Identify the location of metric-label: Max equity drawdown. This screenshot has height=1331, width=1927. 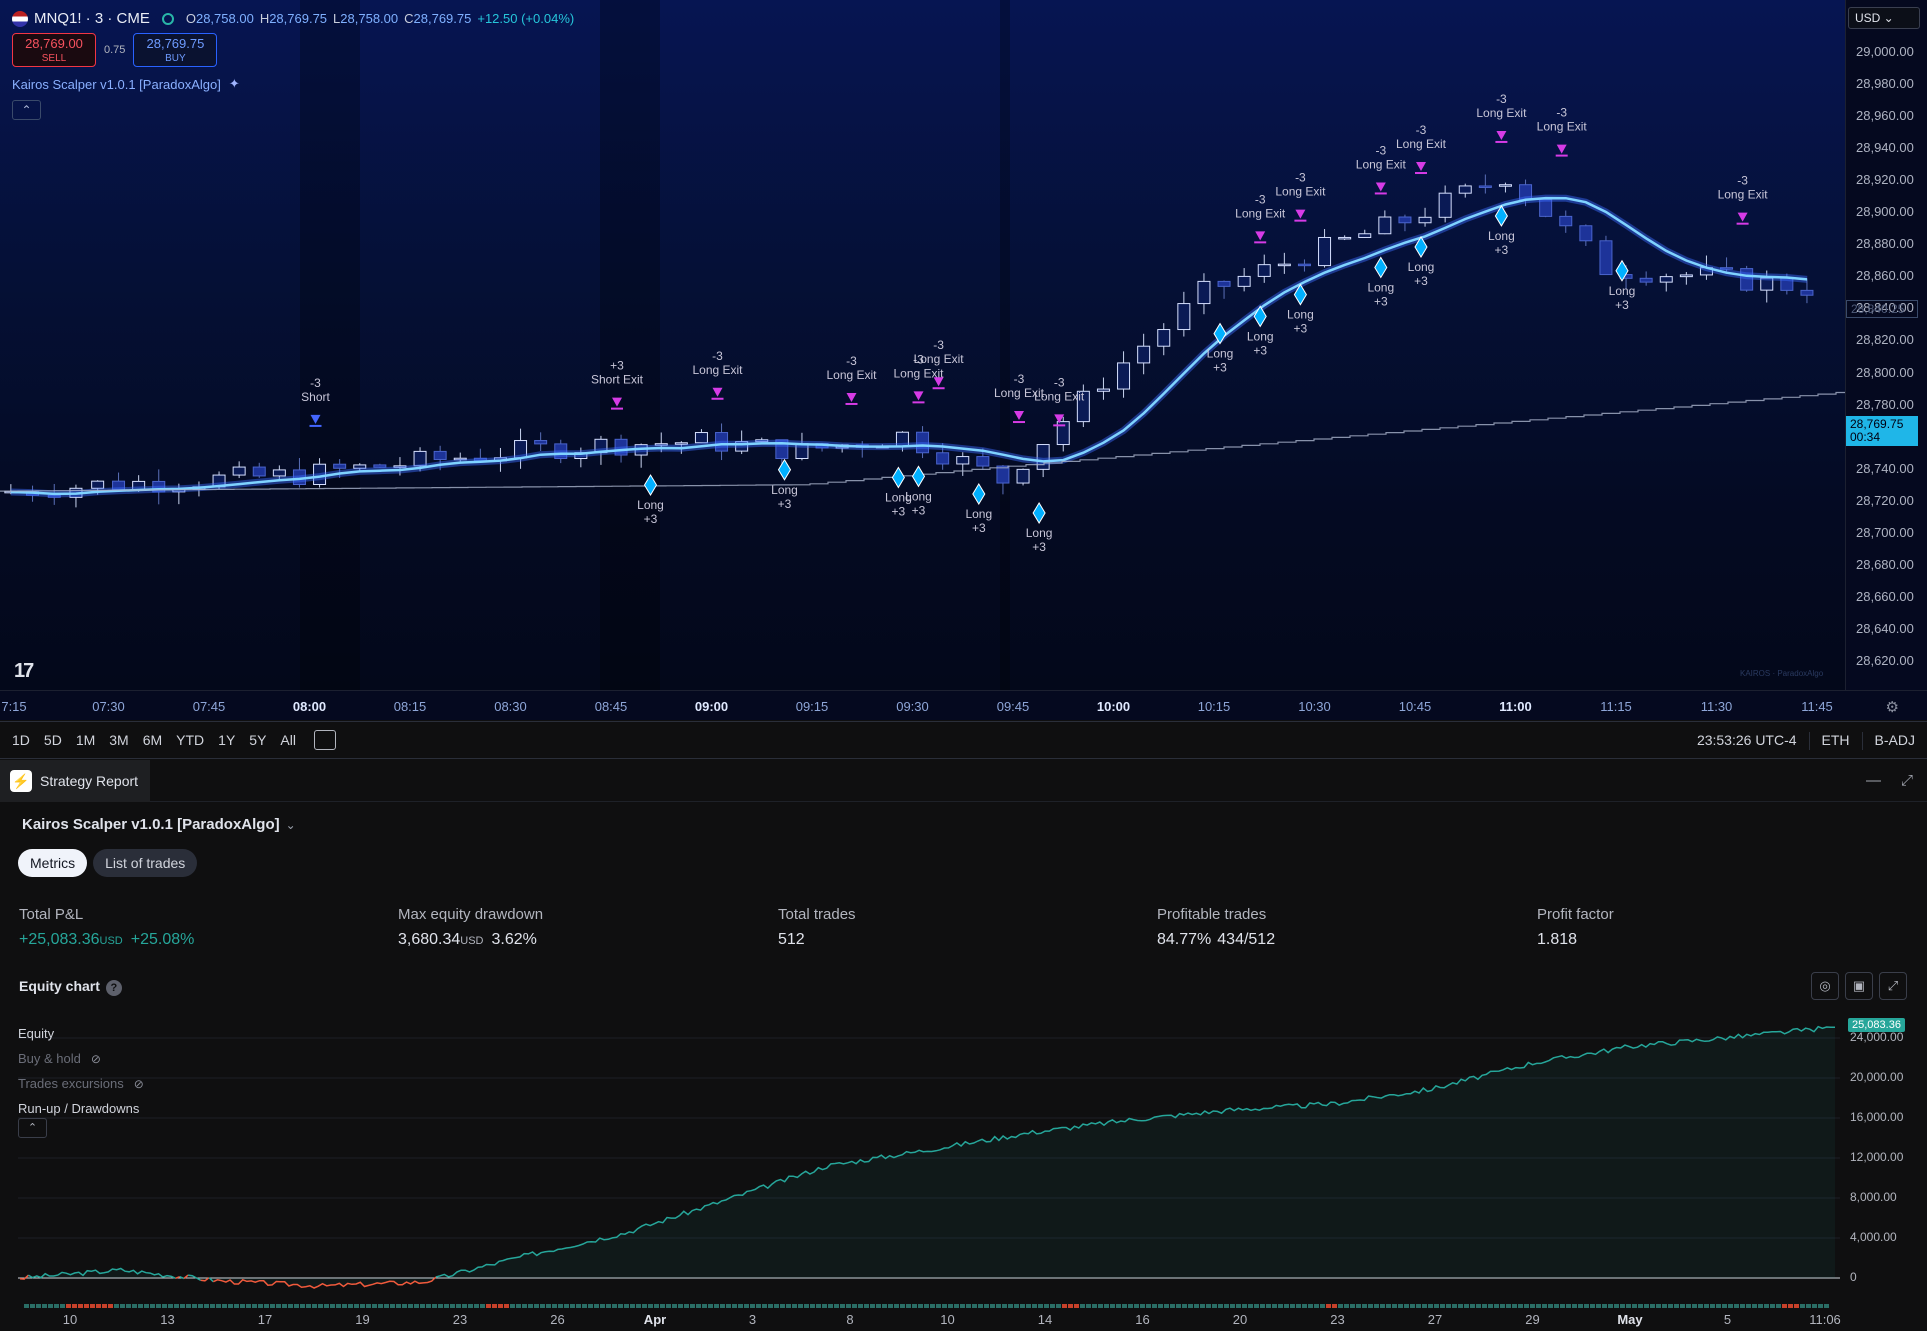
(471, 914).